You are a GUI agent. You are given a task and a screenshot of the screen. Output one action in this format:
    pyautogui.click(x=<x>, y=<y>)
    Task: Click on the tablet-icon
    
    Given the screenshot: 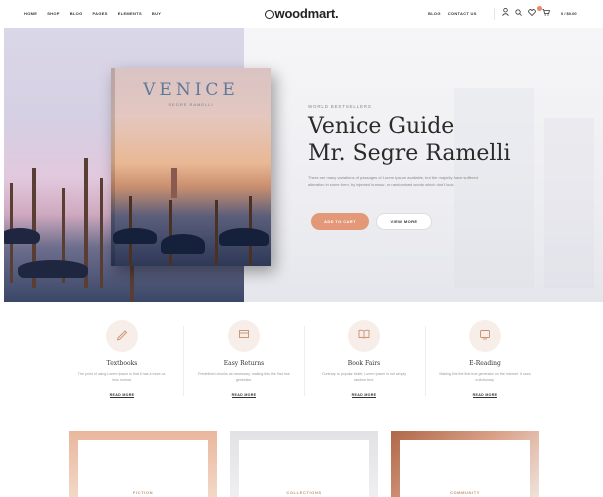 What is the action you would take?
    pyautogui.click(x=485, y=336)
    